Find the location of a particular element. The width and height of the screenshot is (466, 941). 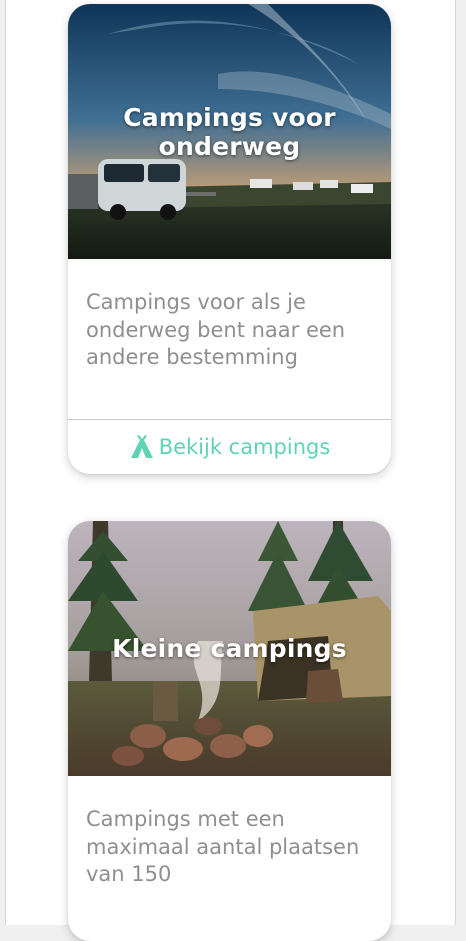

card-title: Kleine campings is located at coordinates (229, 648).